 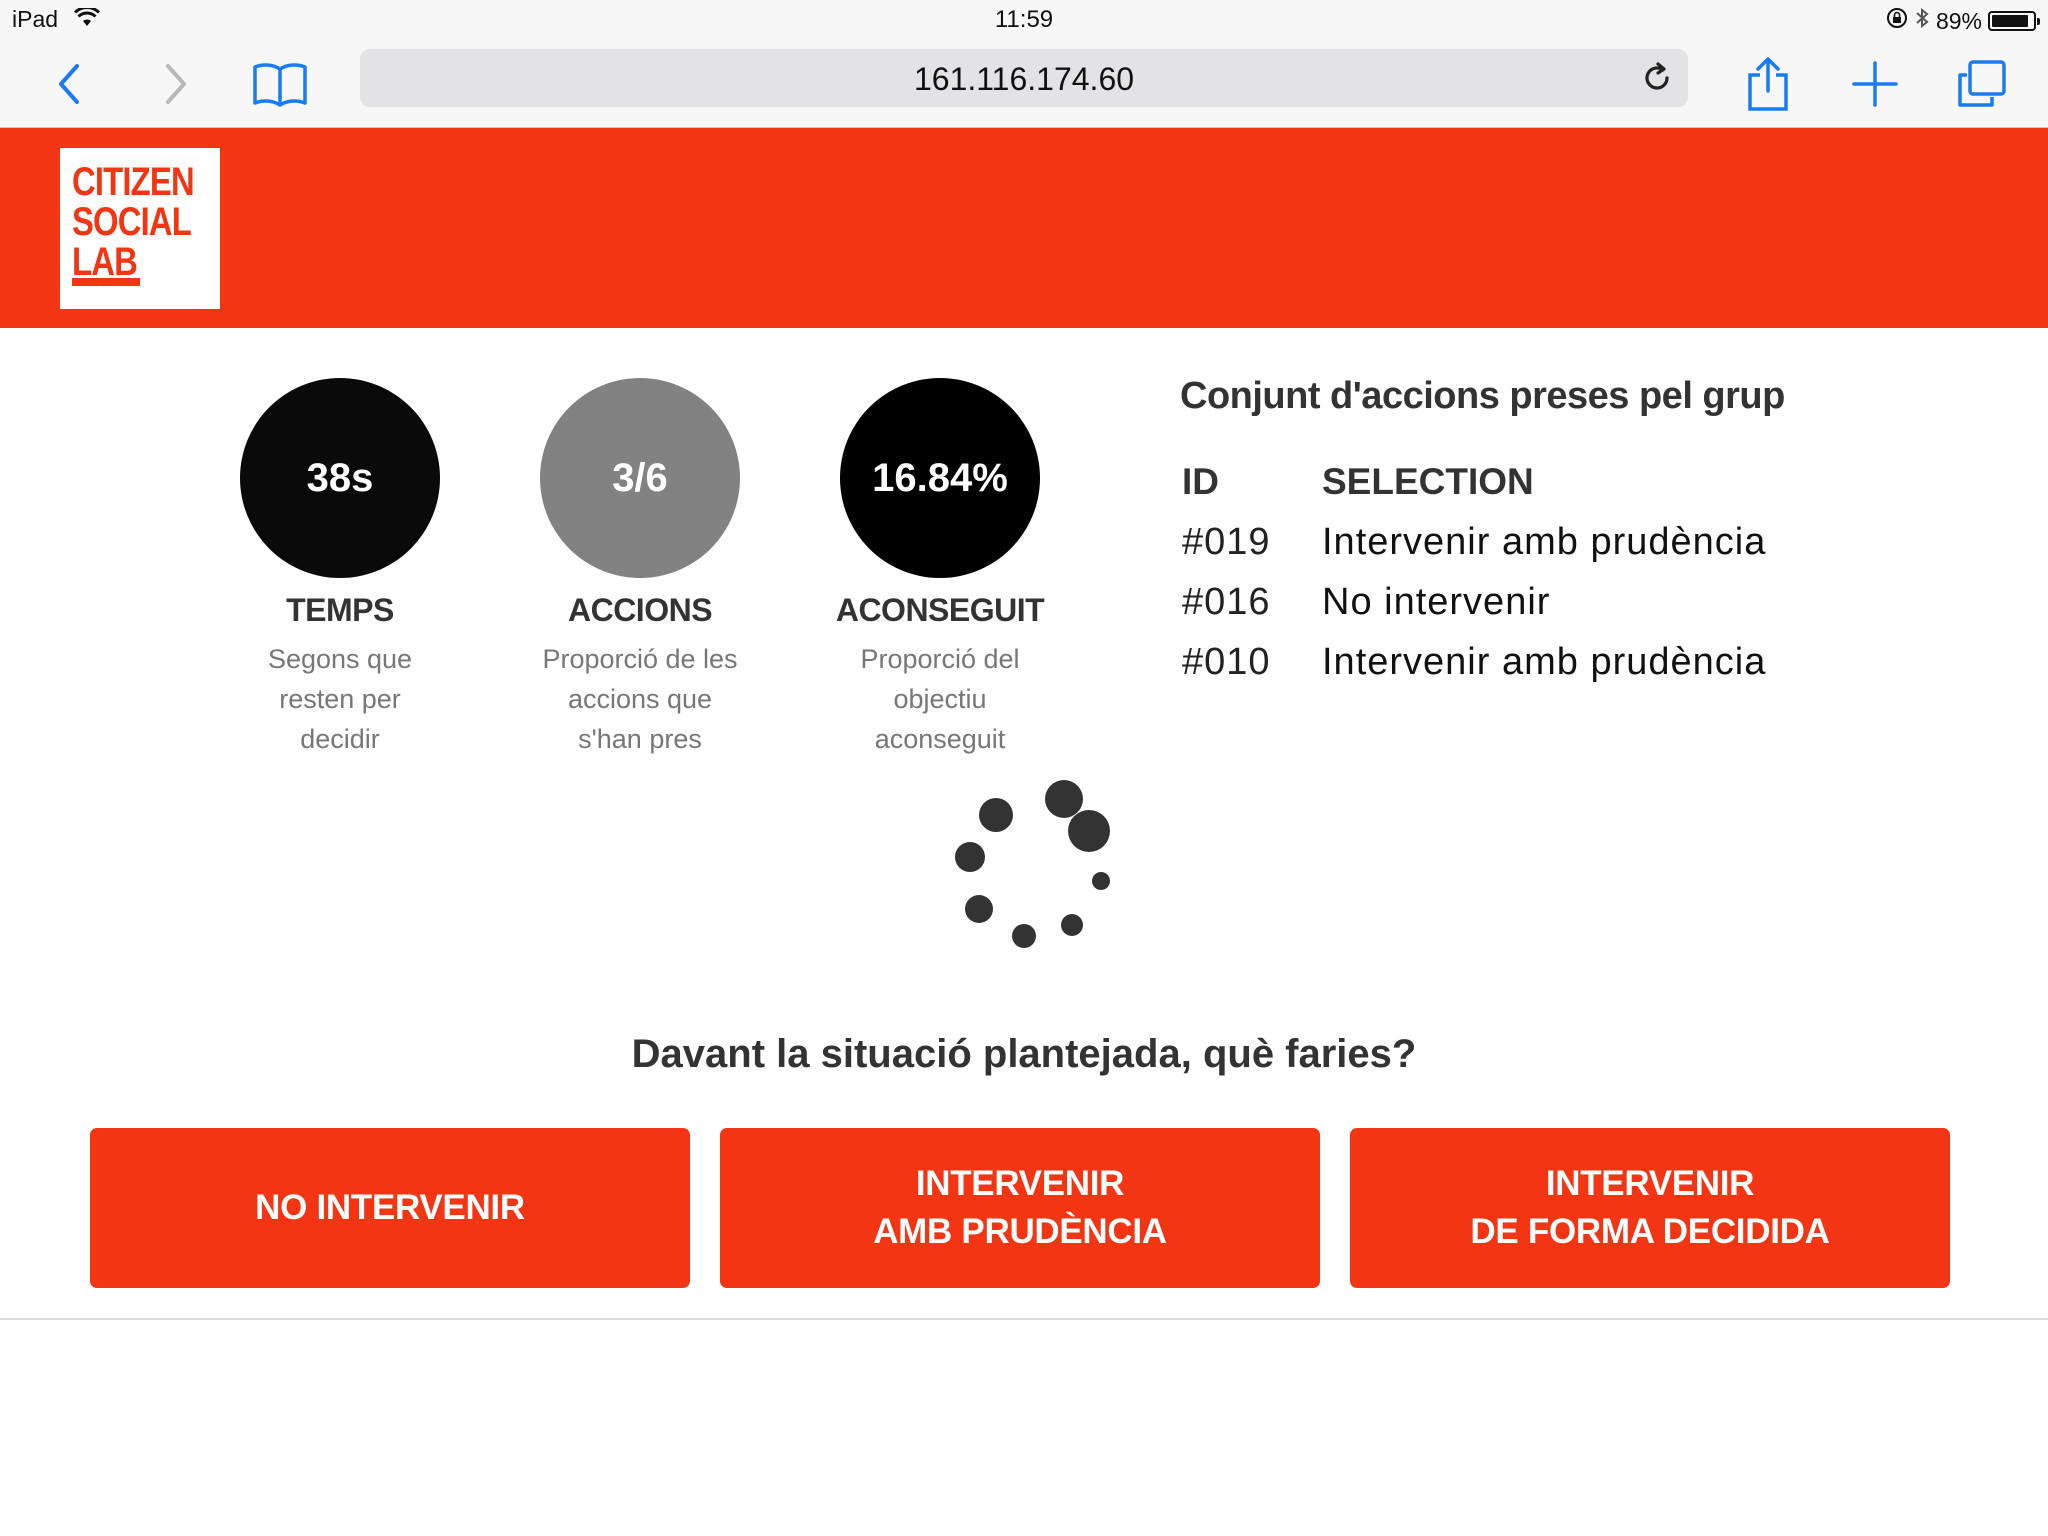 What do you see at coordinates (340, 739) in the screenshot?
I see `desc-line: decidir` at bounding box center [340, 739].